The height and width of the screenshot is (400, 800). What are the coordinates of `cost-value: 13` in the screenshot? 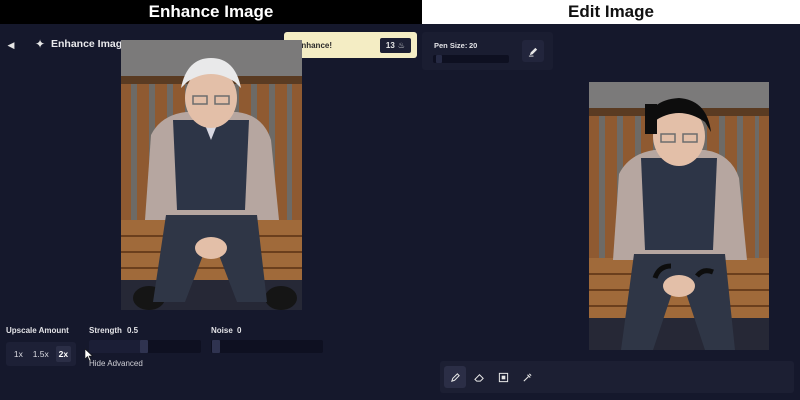 It's located at (390, 45).